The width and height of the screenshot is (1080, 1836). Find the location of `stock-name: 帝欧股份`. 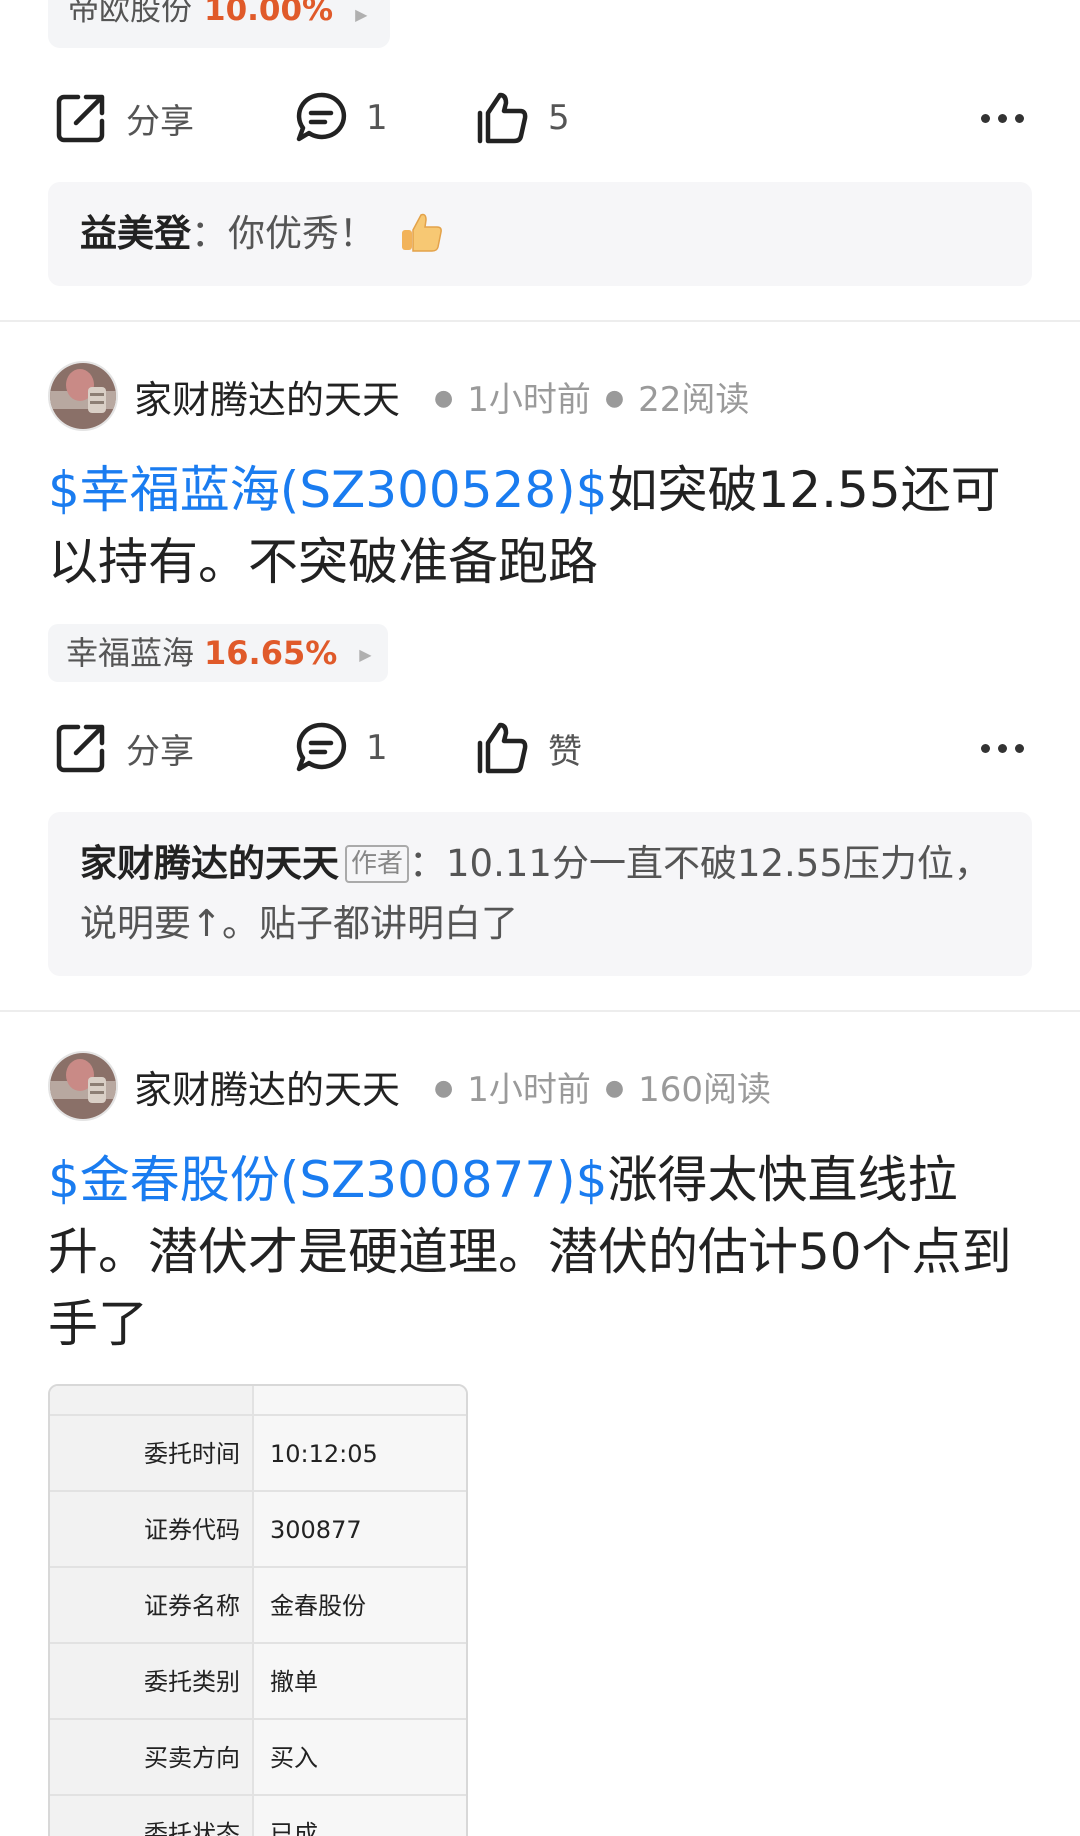

stock-name: 帝欧股份 is located at coordinates (130, 14).